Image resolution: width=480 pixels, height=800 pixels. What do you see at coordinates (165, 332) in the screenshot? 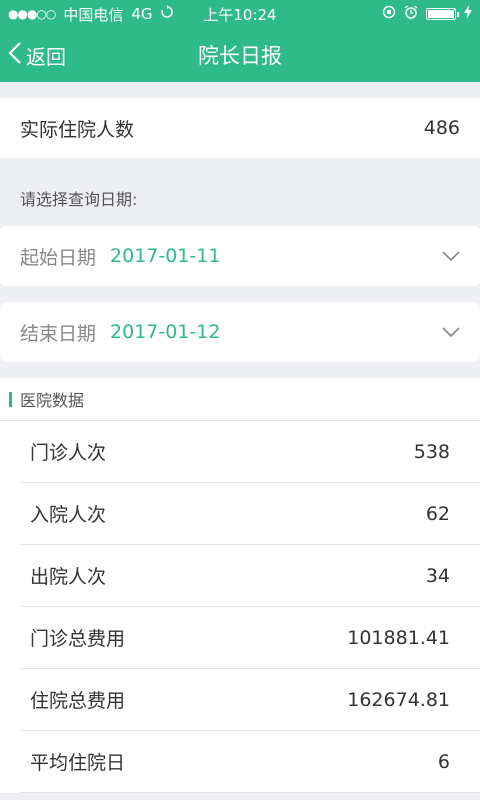
I see `end-date-value: 2017-01-12` at bounding box center [165, 332].